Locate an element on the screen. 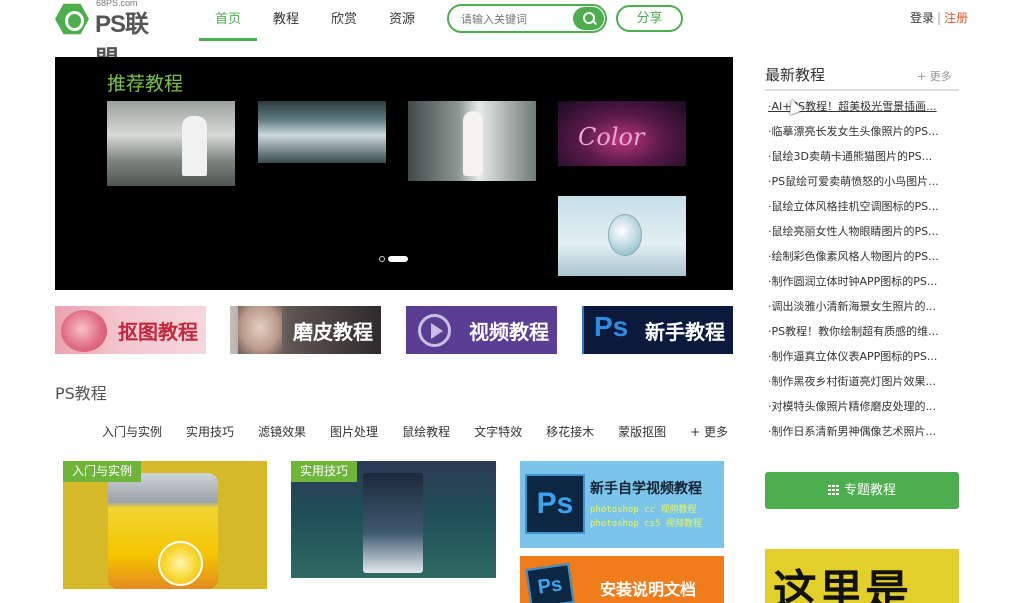 The width and height of the screenshot is (1016, 603). install-doc-card: Ps 安装说明文档 is located at coordinates (622, 579).